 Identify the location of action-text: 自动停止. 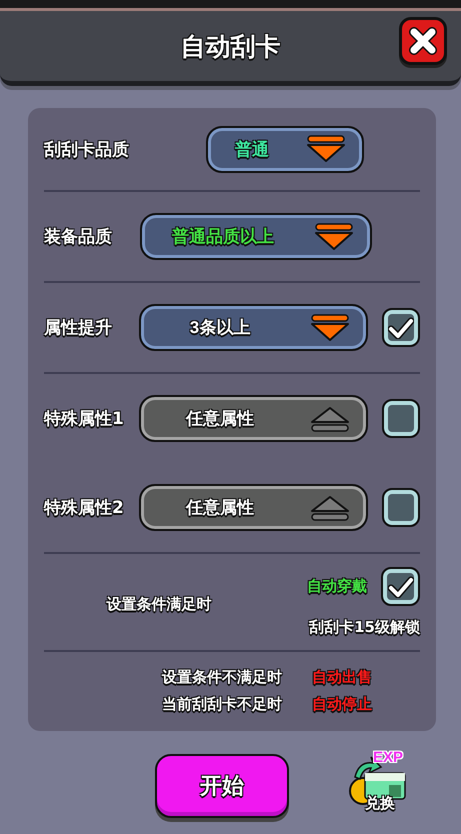
(342, 704).